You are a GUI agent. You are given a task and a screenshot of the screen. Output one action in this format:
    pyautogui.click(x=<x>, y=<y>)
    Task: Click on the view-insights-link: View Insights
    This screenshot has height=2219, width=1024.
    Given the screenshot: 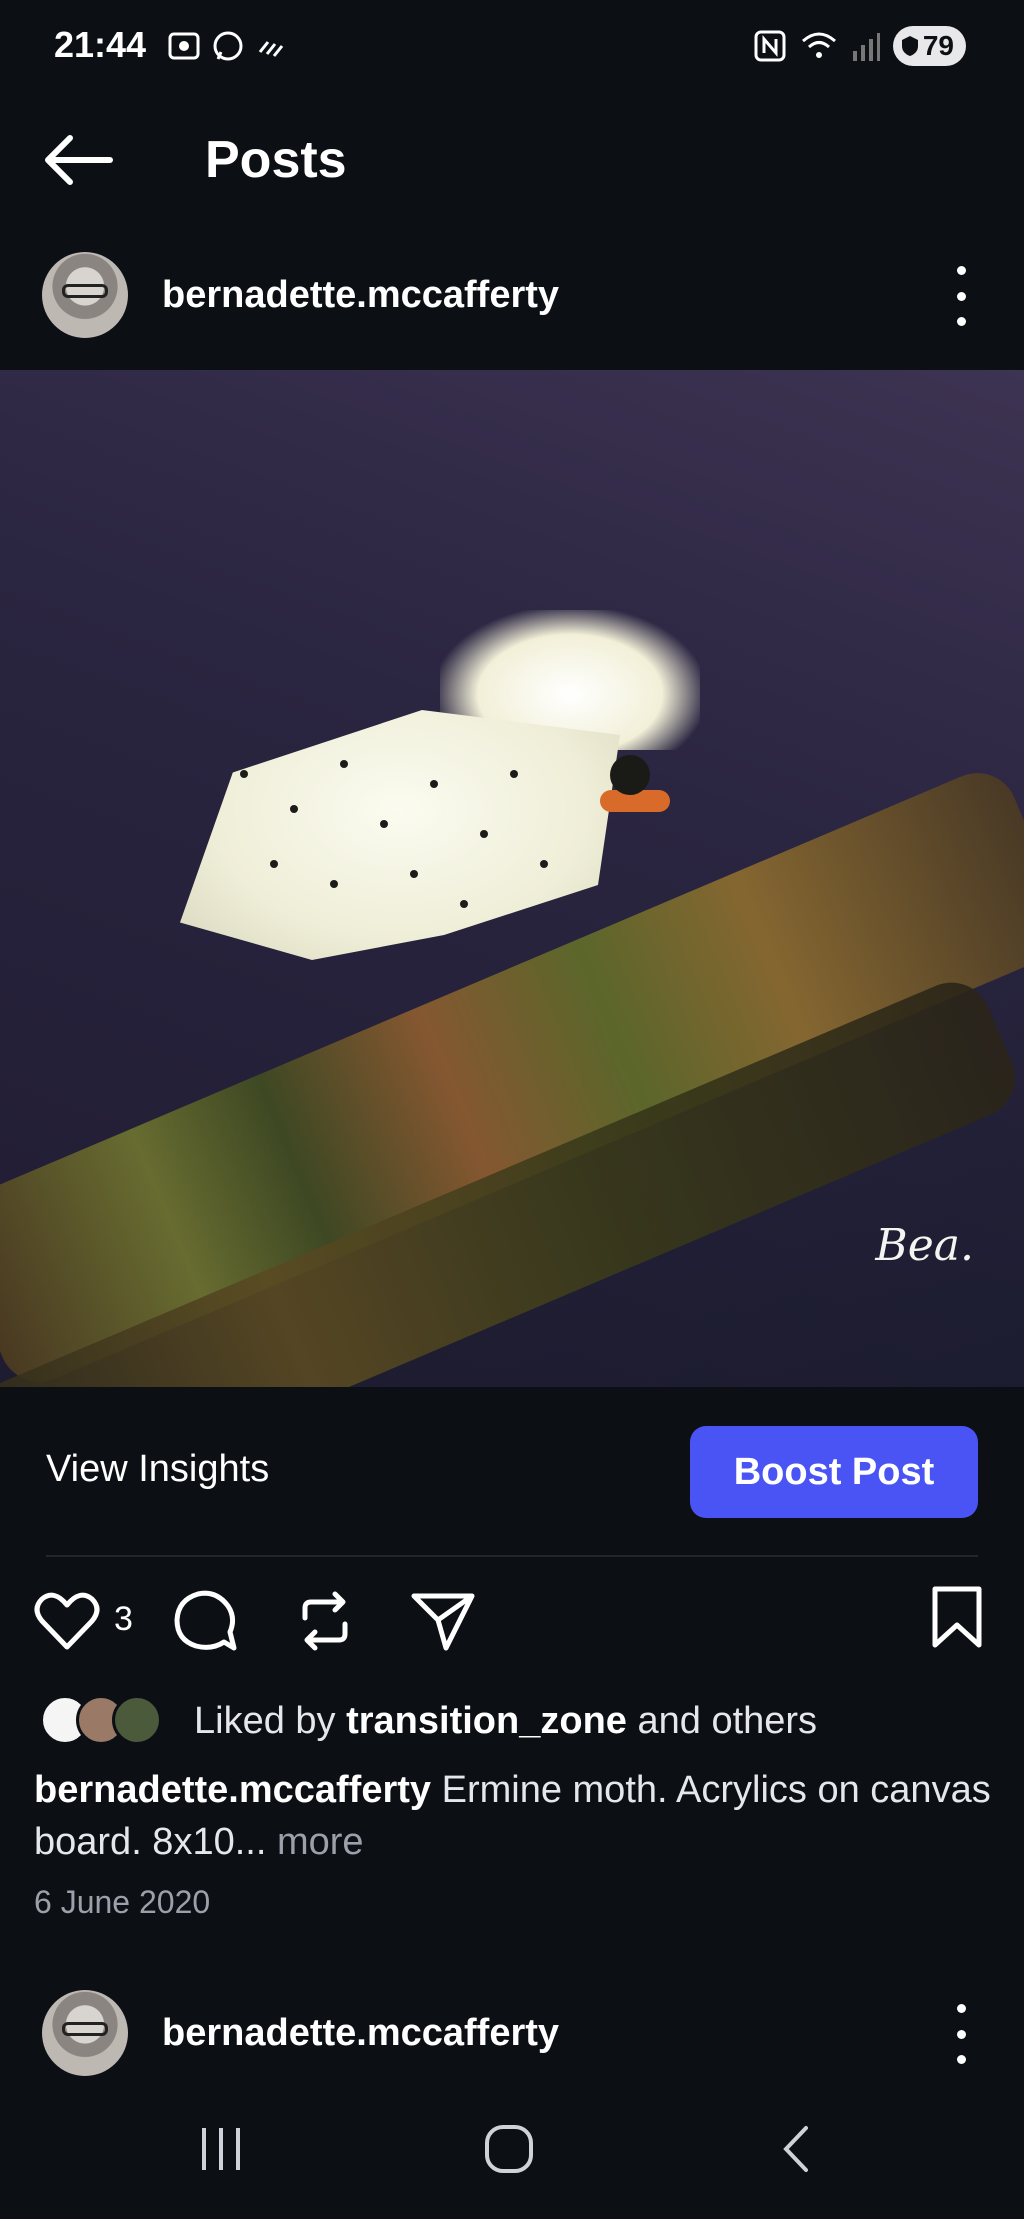 What is the action you would take?
    pyautogui.click(x=157, y=1469)
    